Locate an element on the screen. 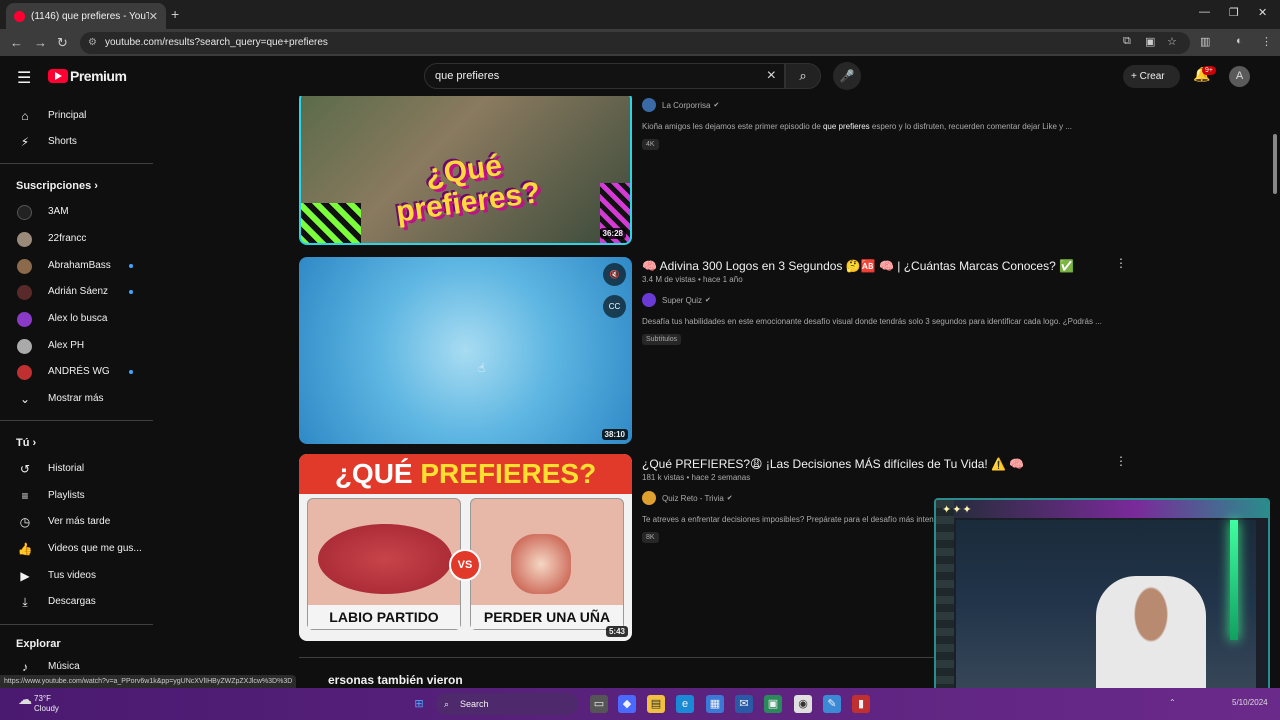  task-view-icon: ▭ is located at coordinates (599, 704).